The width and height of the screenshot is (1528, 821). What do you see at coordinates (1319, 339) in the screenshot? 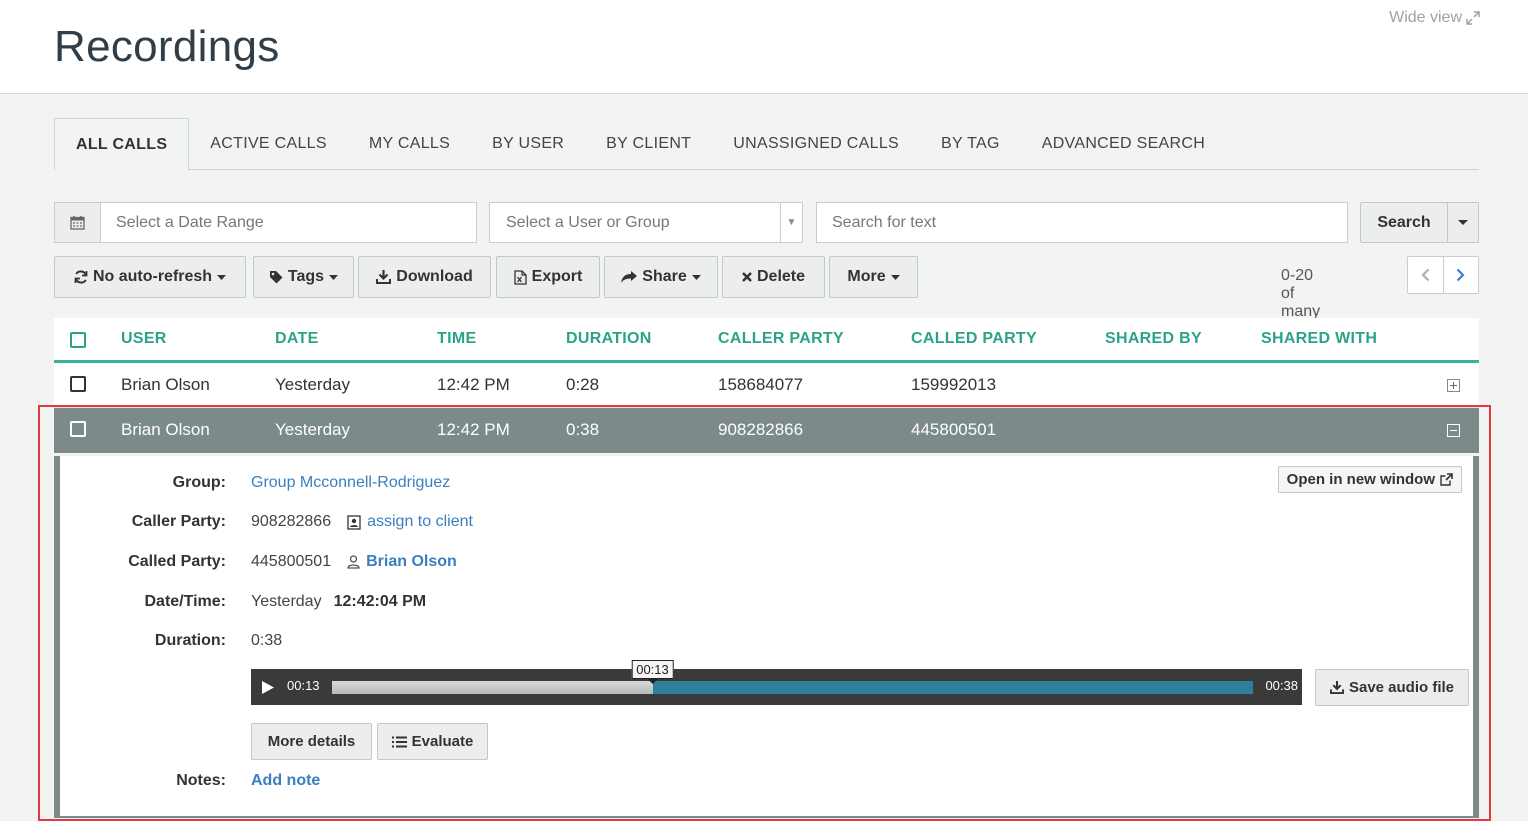
I see `column-shared-with: SHARED WITH` at bounding box center [1319, 339].